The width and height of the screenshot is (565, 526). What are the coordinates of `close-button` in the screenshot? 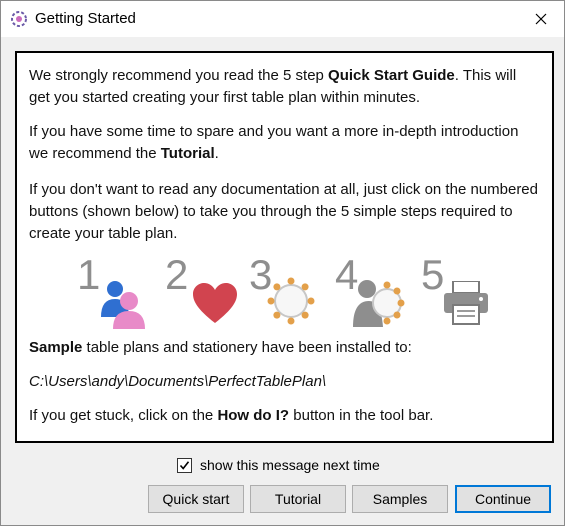 It's located at (541, 19).